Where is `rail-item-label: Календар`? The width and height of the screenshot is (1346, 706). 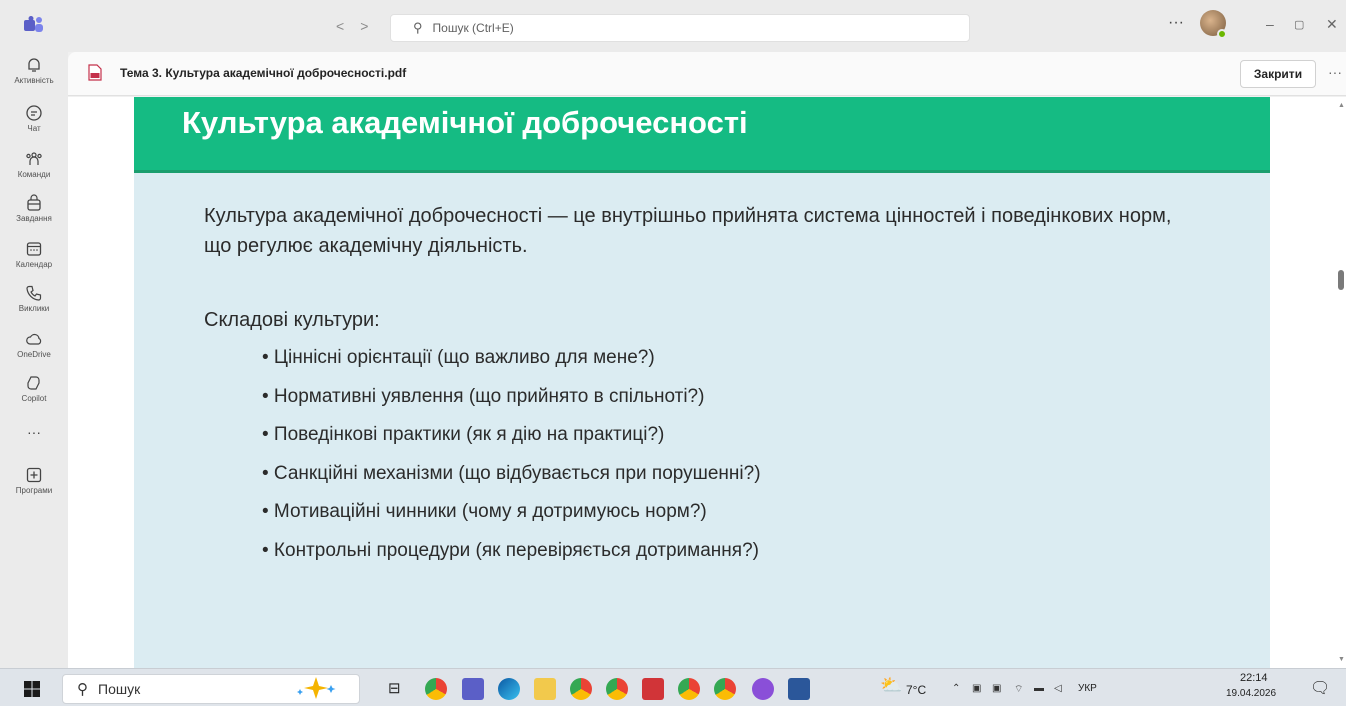
rail-item-label: Календар is located at coordinates (34, 264).